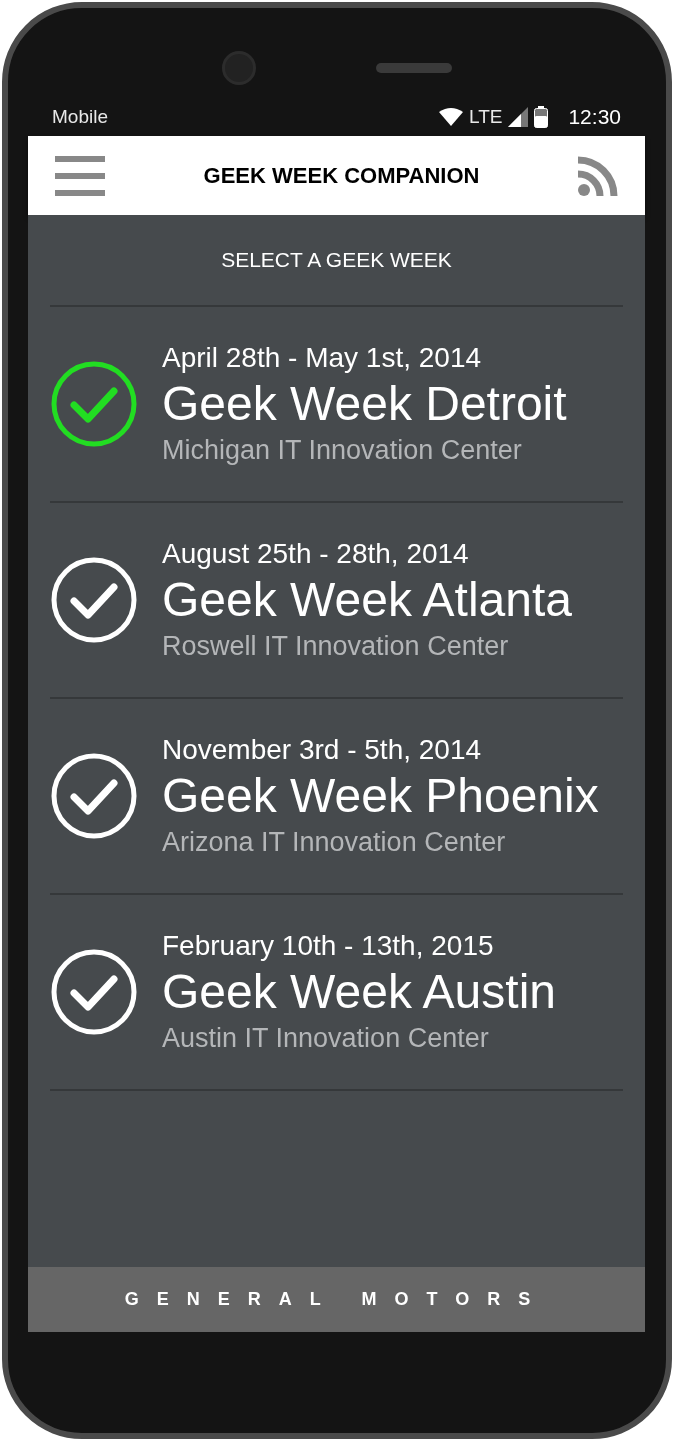 The height and width of the screenshot is (1441, 678). I want to click on signal-icon, so click(518, 117).